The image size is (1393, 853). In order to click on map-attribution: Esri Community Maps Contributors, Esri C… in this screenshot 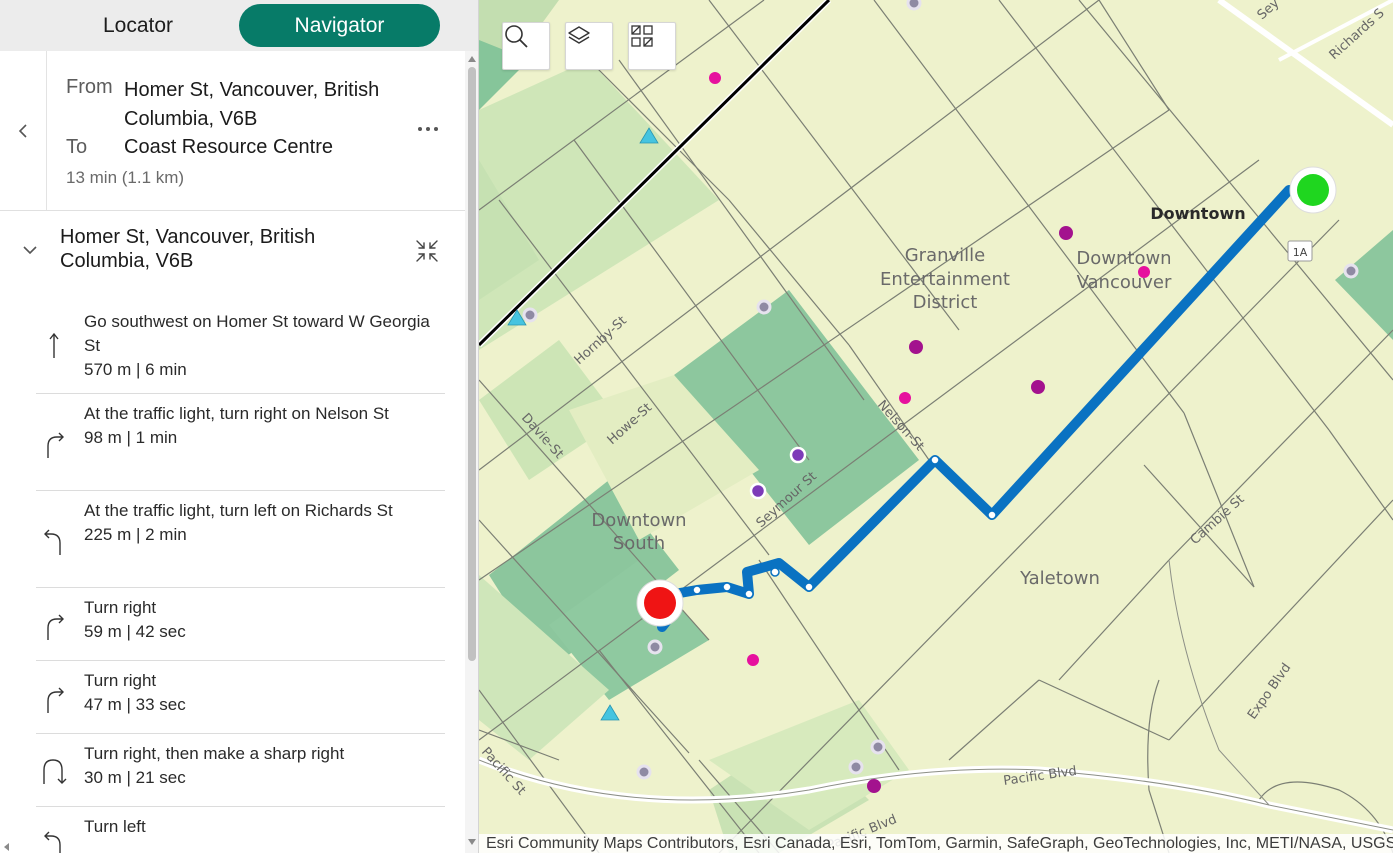, I will do `click(936, 843)`.